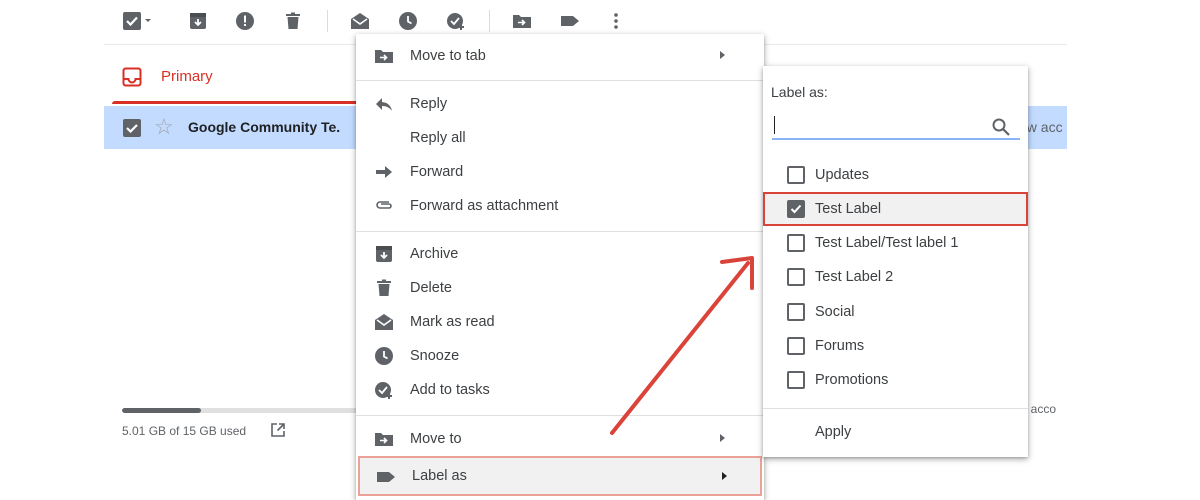  I want to click on menu-item-forward-as-attachment: Forward as attachment, so click(560, 206).